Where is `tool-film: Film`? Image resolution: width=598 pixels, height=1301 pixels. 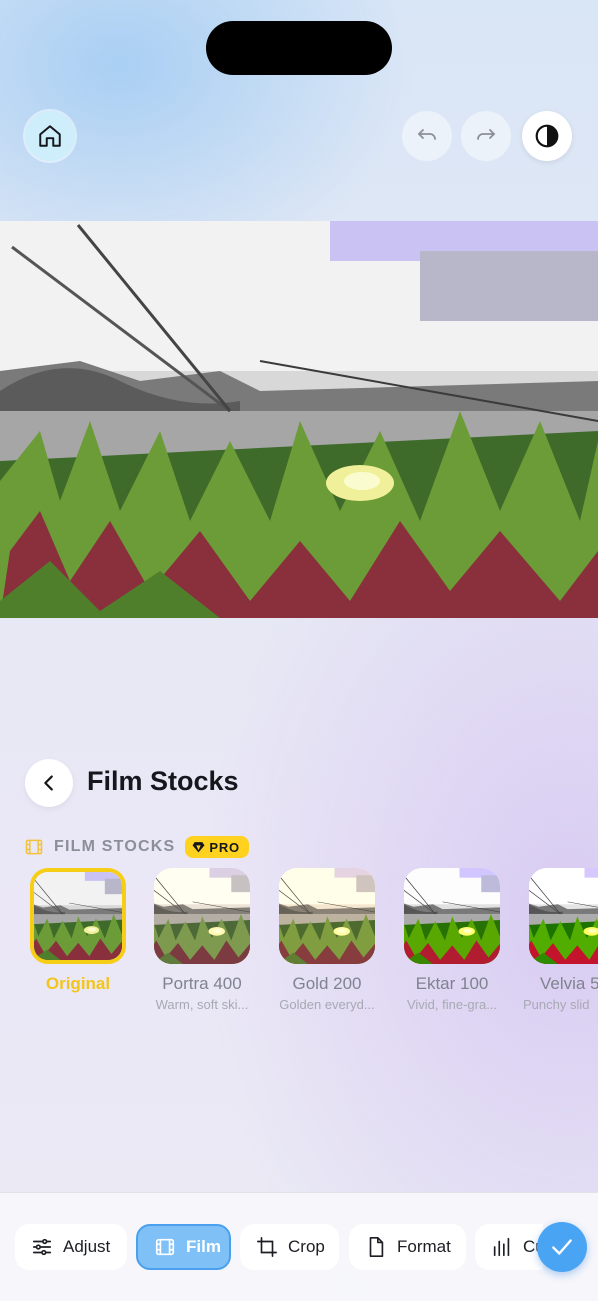 tool-film: Film is located at coordinates (183, 1247).